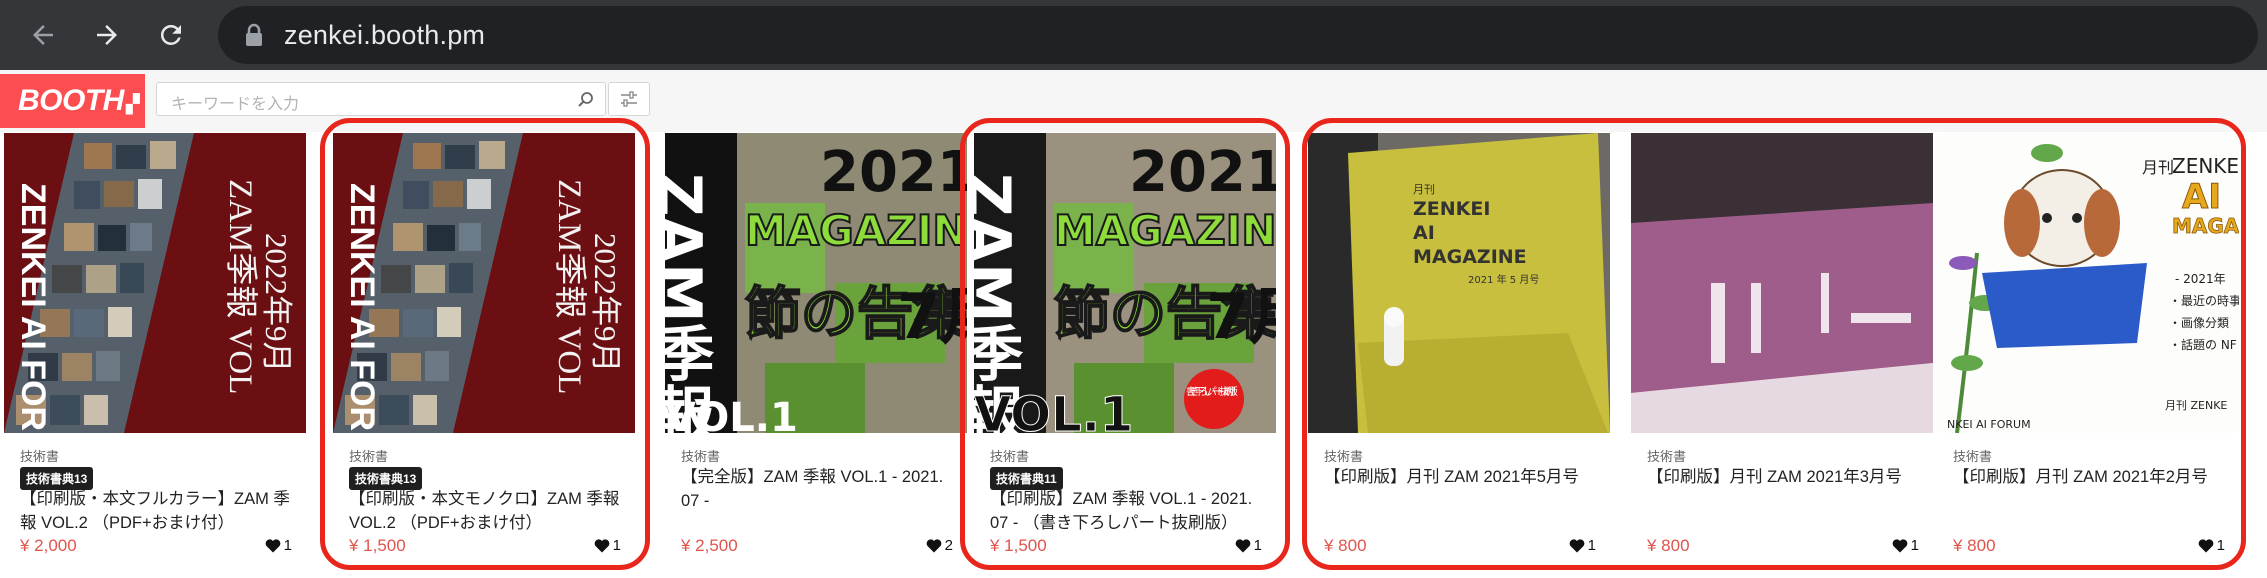 Image resolution: width=2267 pixels, height=578 pixels. What do you see at coordinates (385, 35) in the screenshot?
I see `url-text: zenkei.booth.pm` at bounding box center [385, 35].